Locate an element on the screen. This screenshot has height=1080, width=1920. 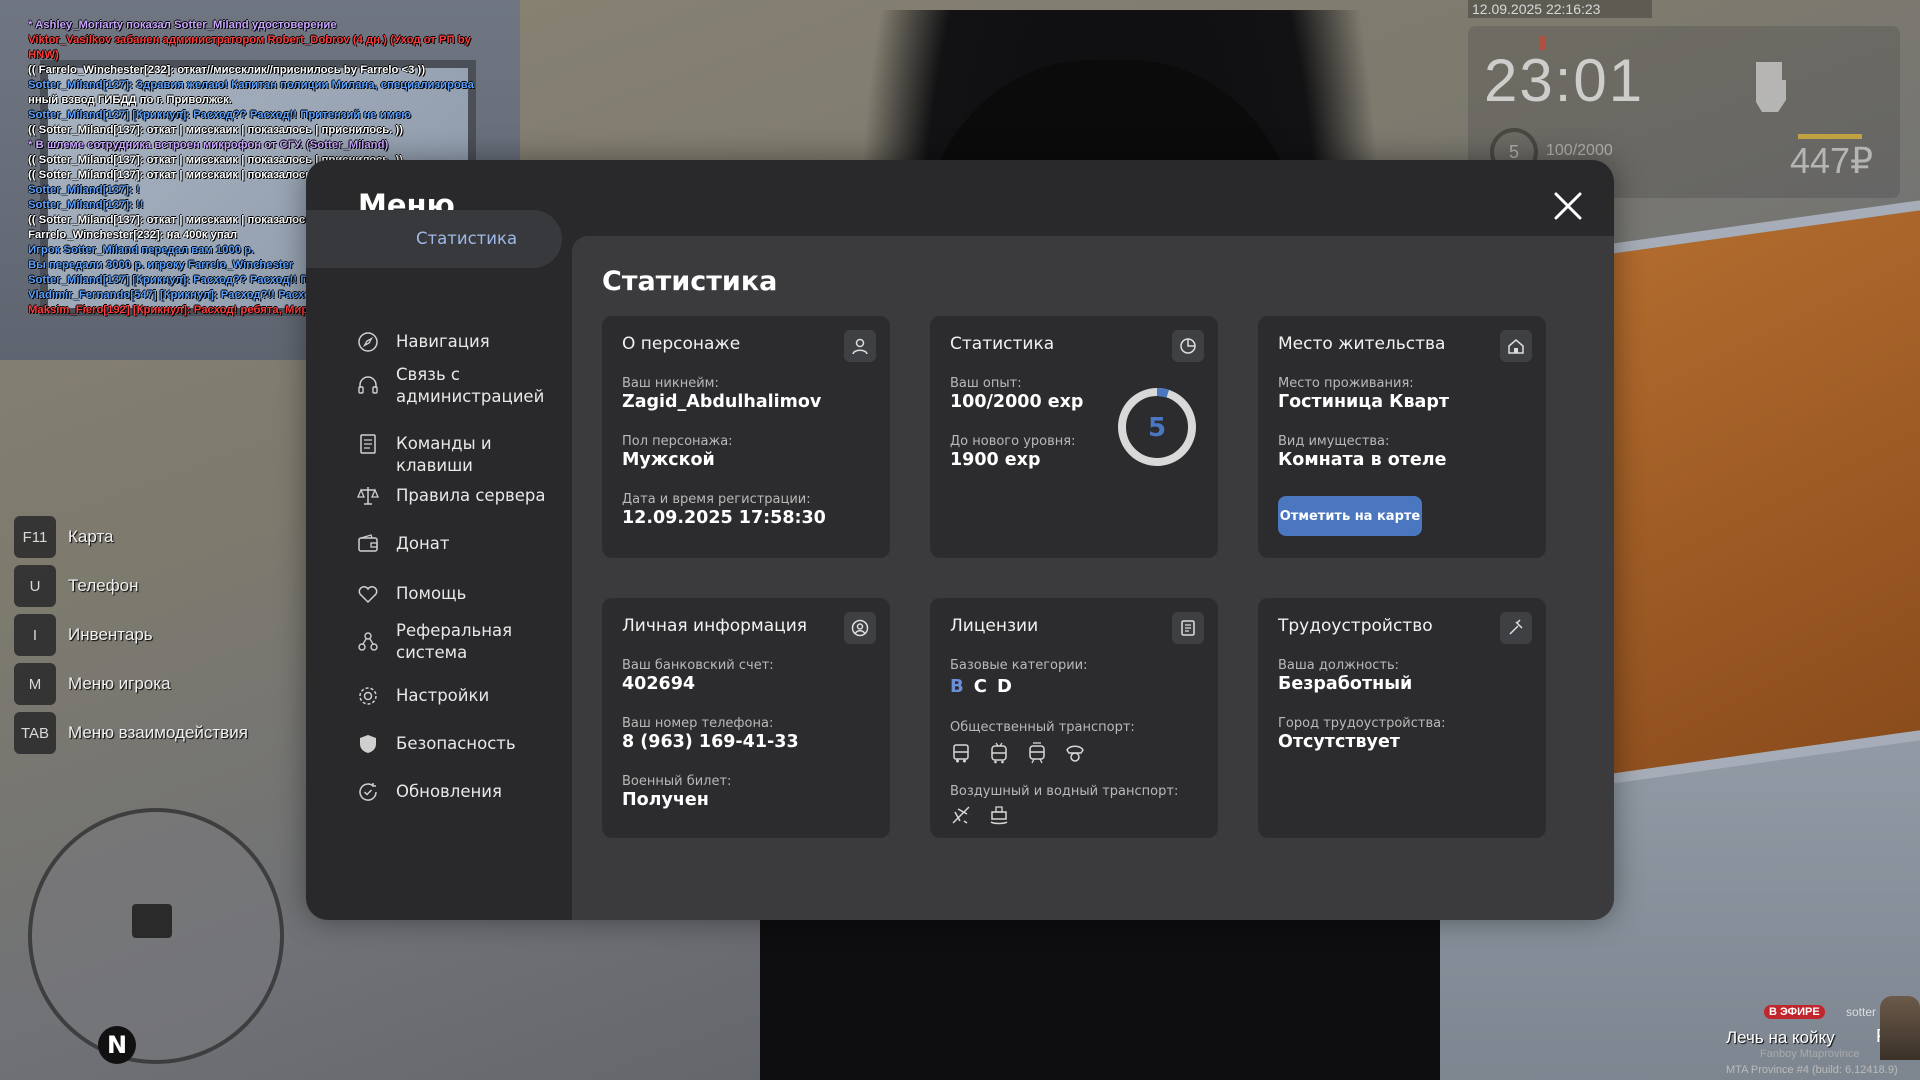
user-icon is located at coordinates (860, 346).